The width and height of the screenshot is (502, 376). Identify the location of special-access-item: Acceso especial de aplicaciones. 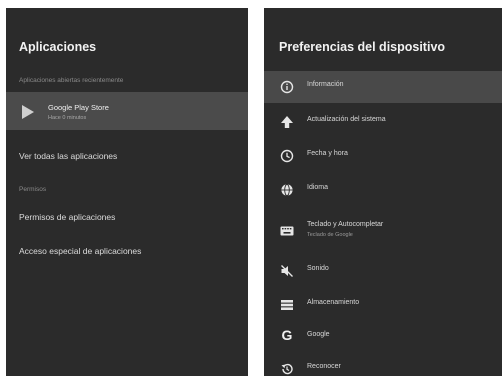
(80, 251).